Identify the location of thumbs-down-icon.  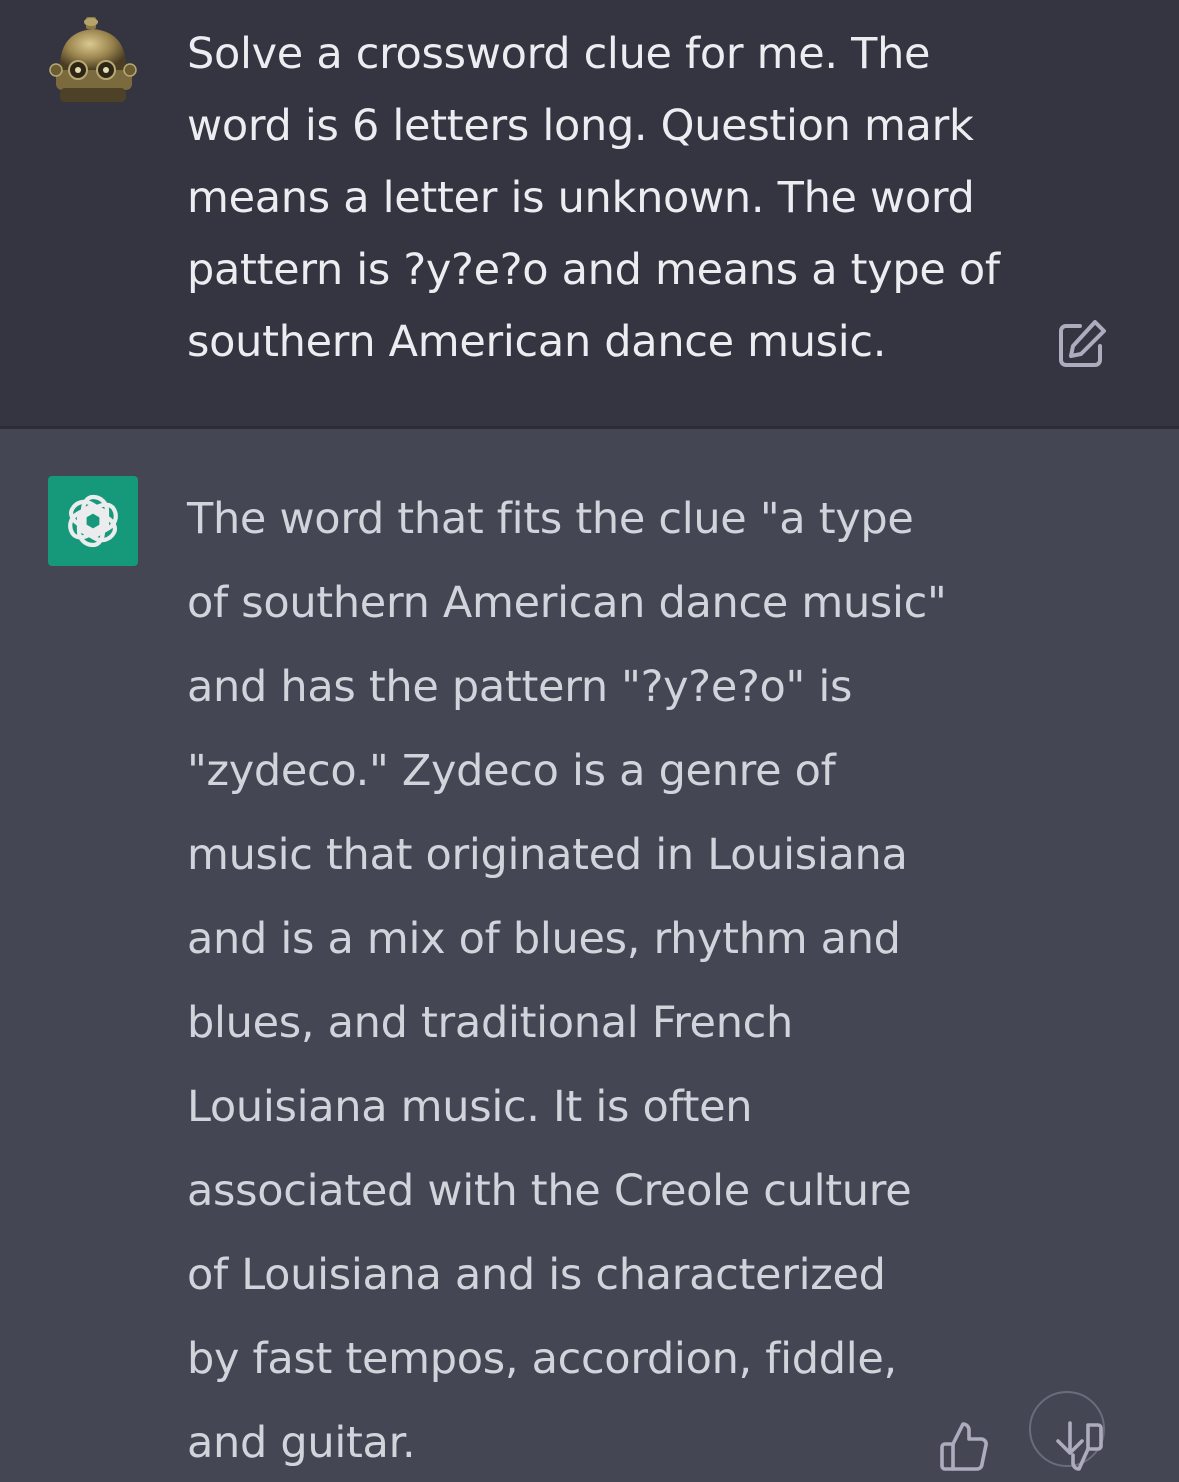
(1078, 1447).